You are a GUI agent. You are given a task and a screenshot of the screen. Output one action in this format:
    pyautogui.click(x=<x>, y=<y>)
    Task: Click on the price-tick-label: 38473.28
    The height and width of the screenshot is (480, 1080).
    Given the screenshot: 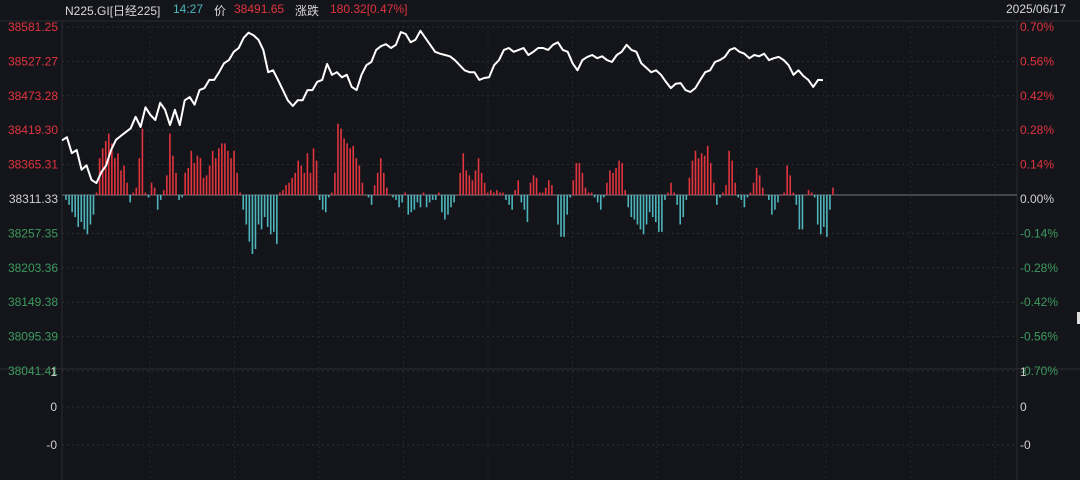 What is the action you would take?
    pyautogui.click(x=33, y=96)
    